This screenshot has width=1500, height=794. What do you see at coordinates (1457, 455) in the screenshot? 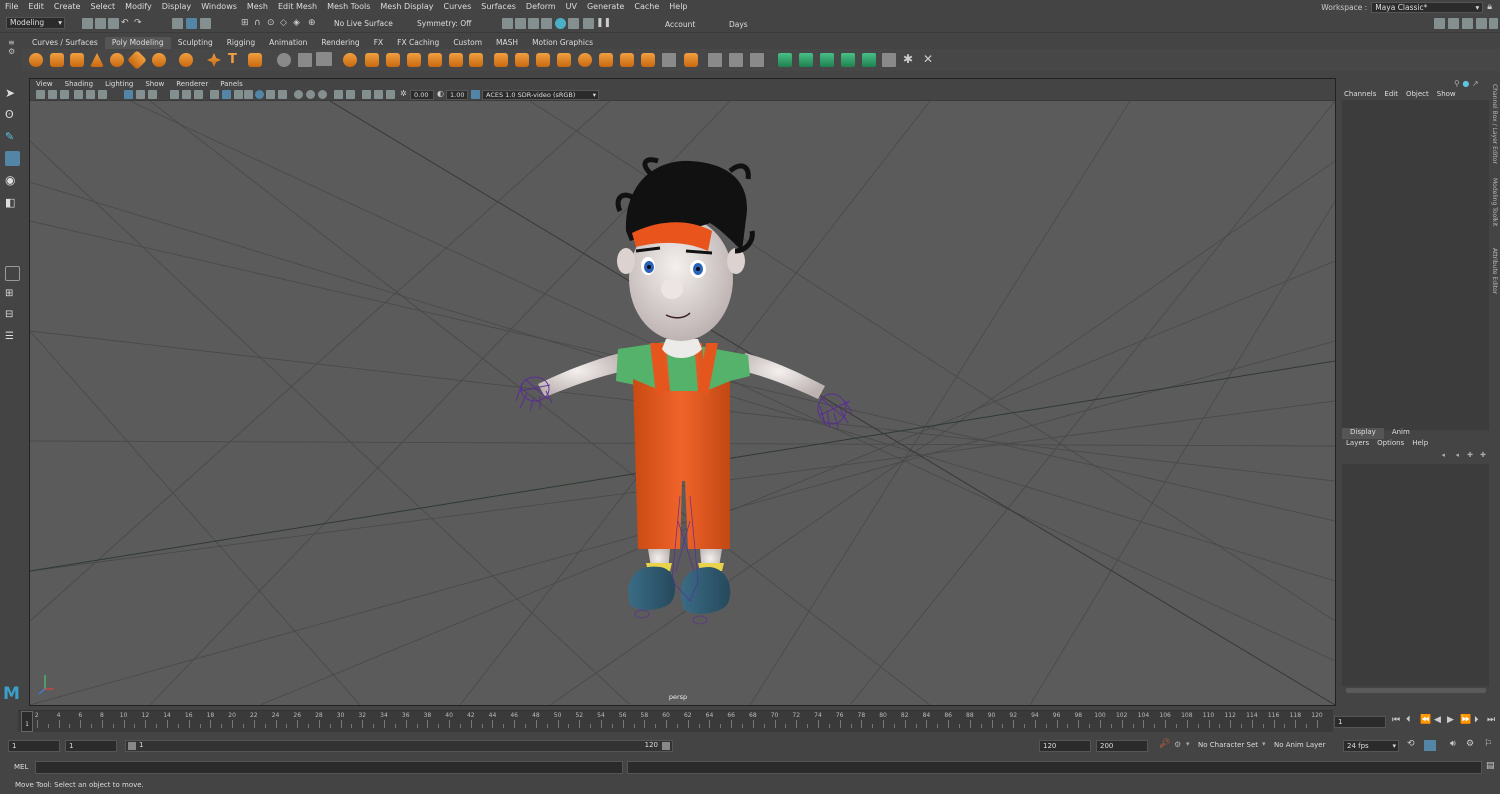
I see `move-layer-down-icon: ◂` at bounding box center [1457, 455].